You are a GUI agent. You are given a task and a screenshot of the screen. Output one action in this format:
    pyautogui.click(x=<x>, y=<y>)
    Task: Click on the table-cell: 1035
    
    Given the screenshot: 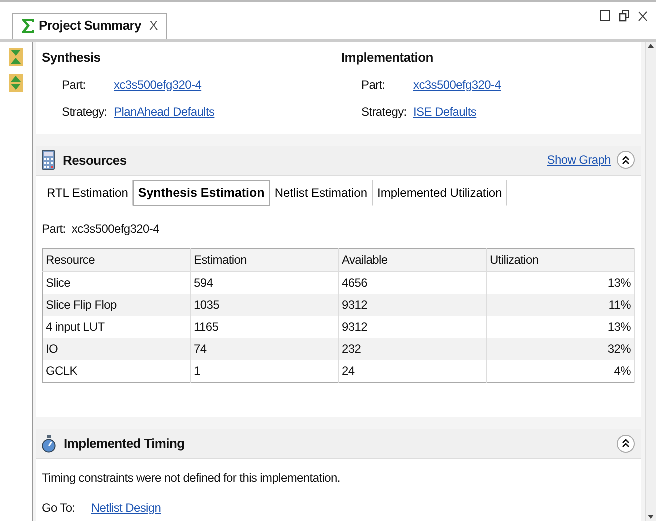 What is the action you would take?
    pyautogui.click(x=264, y=305)
    